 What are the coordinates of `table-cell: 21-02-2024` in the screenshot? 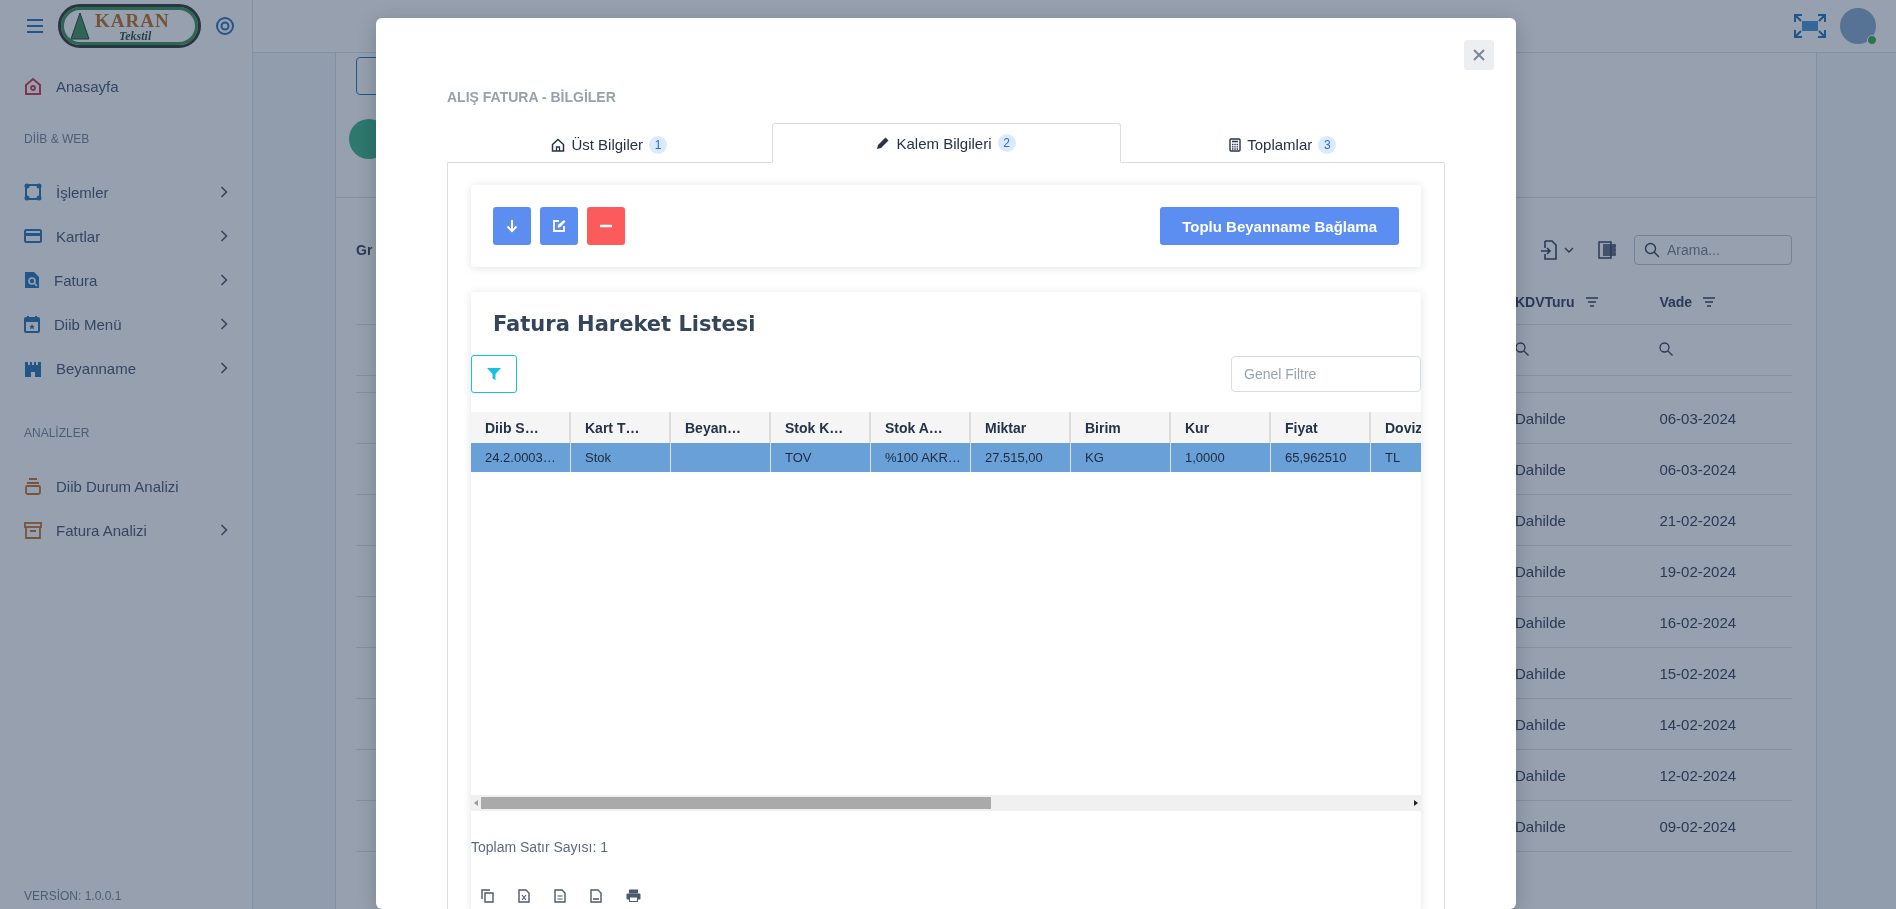 It's located at (1698, 520).